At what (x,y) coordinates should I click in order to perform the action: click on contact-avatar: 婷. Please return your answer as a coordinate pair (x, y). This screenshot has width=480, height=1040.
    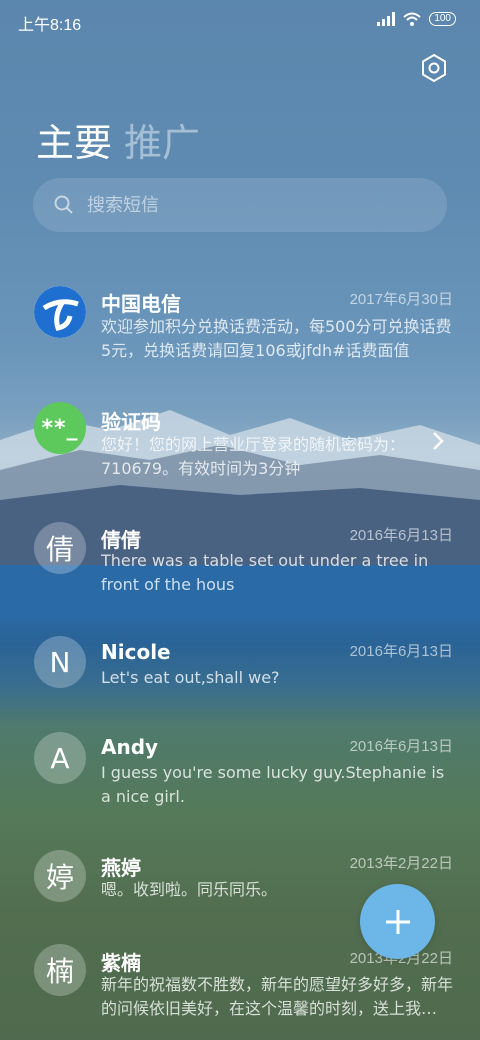
    Looking at the image, I should click on (60, 876).